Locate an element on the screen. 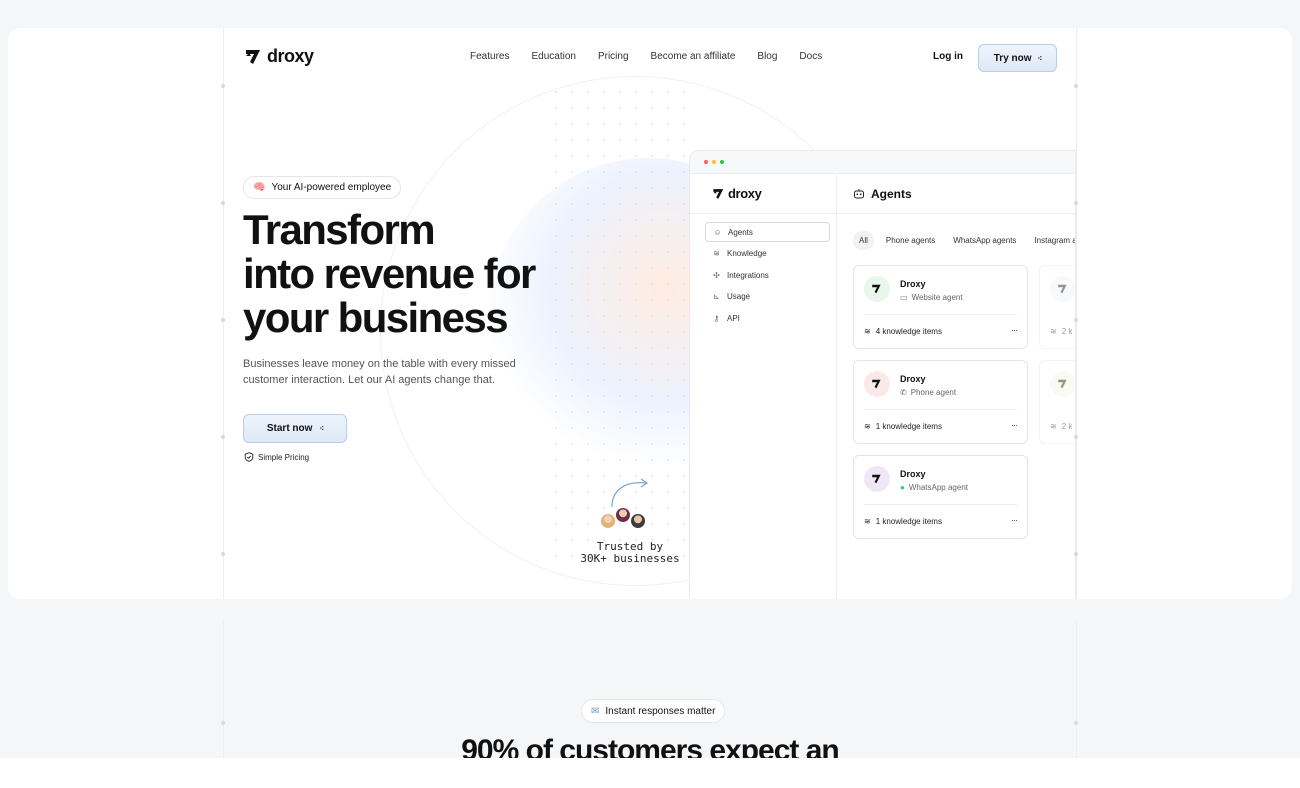  menu-item-api: ⚷ API is located at coordinates (767, 318).